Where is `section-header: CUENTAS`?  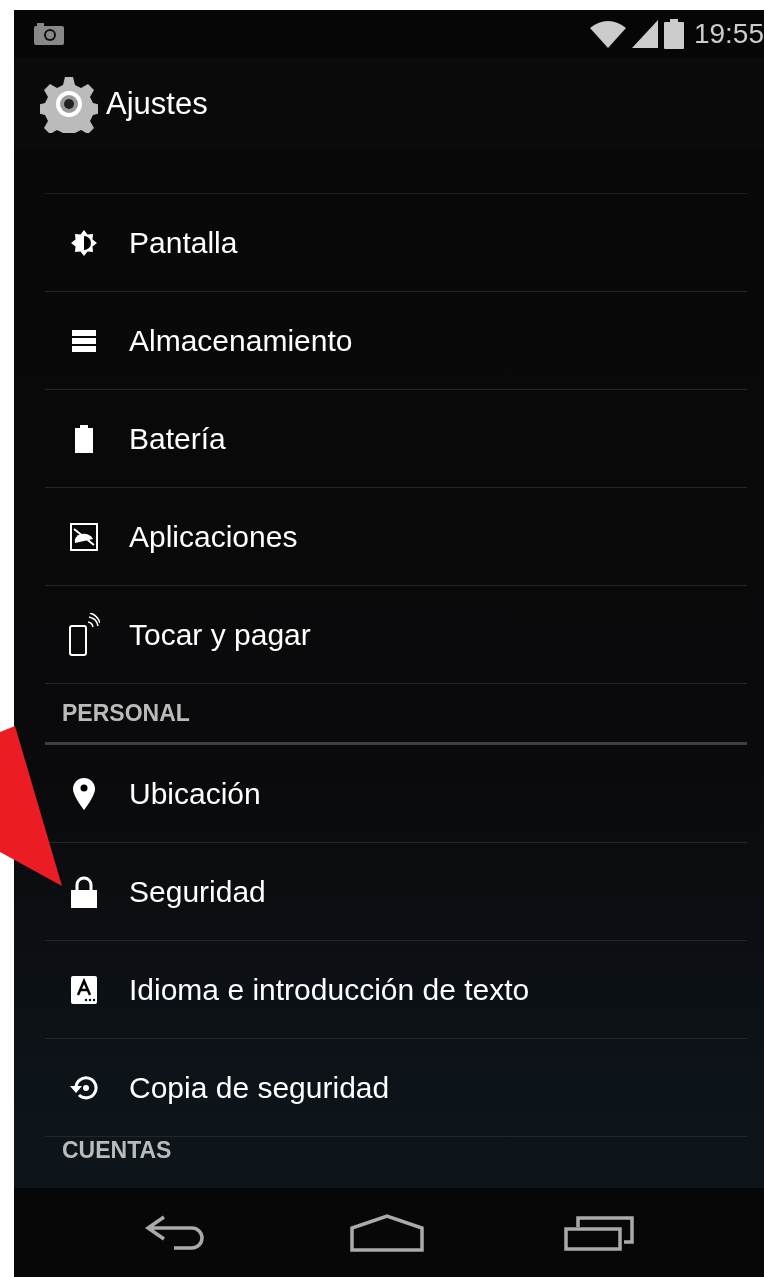 section-header: CUENTAS is located at coordinates (117, 1151).